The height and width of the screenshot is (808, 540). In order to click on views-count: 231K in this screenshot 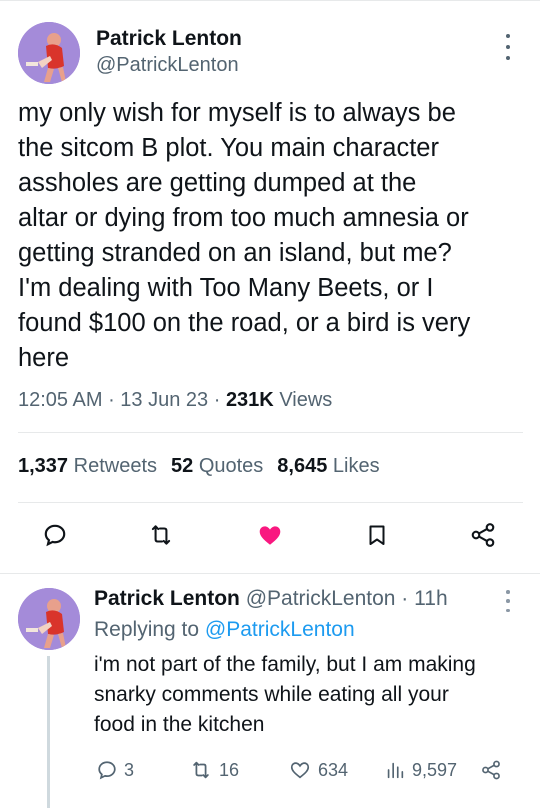, I will do `click(249, 400)`.